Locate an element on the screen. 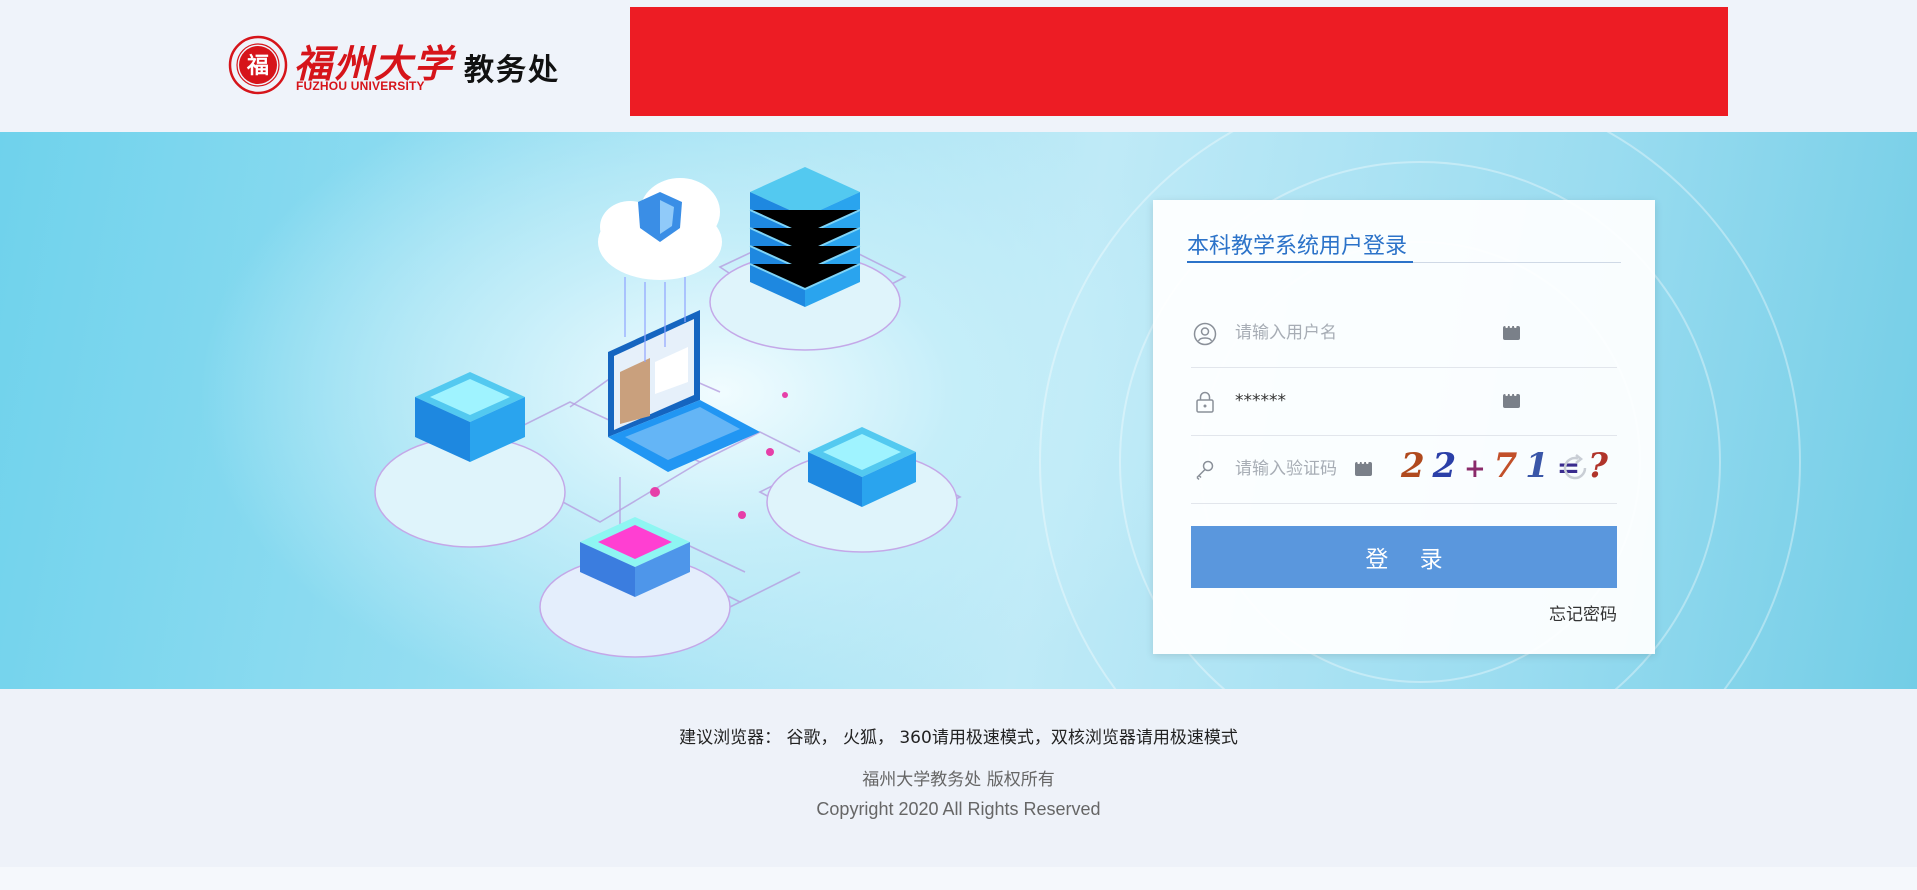  password-field is located at coordinates (1404, 402).